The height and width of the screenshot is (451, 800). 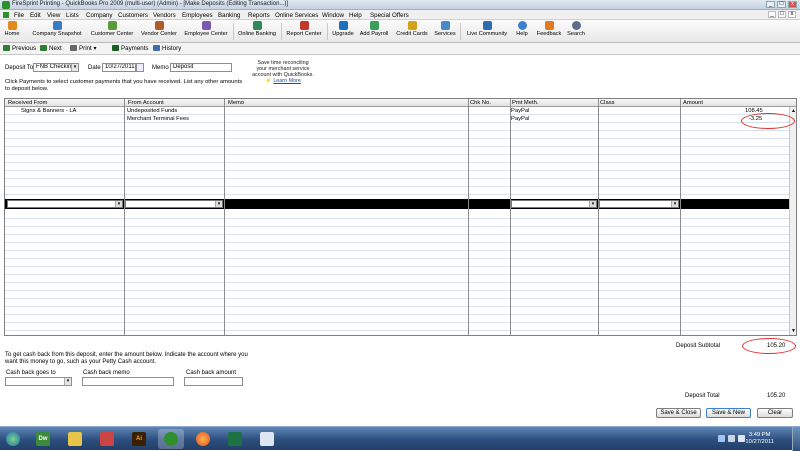 I want to click on pmt-meth-select: ▾, so click(x=554, y=204).